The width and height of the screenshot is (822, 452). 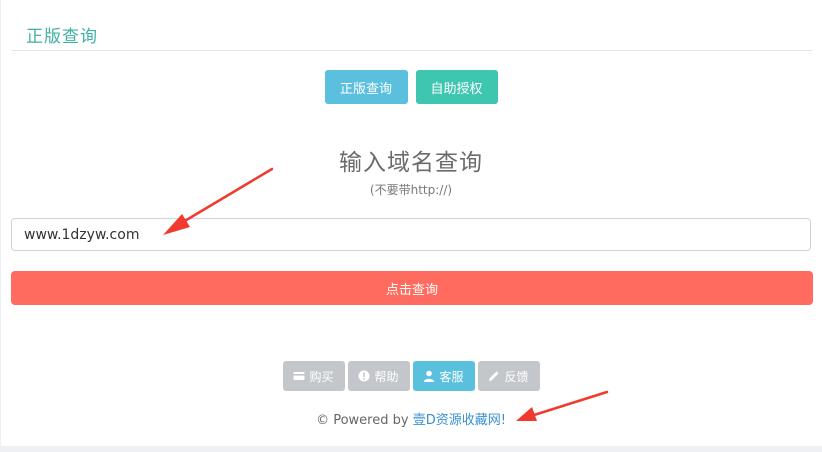 What do you see at coordinates (411, 376) in the screenshot?
I see `footer-actions: 购买 帮助 客服 反馈` at bounding box center [411, 376].